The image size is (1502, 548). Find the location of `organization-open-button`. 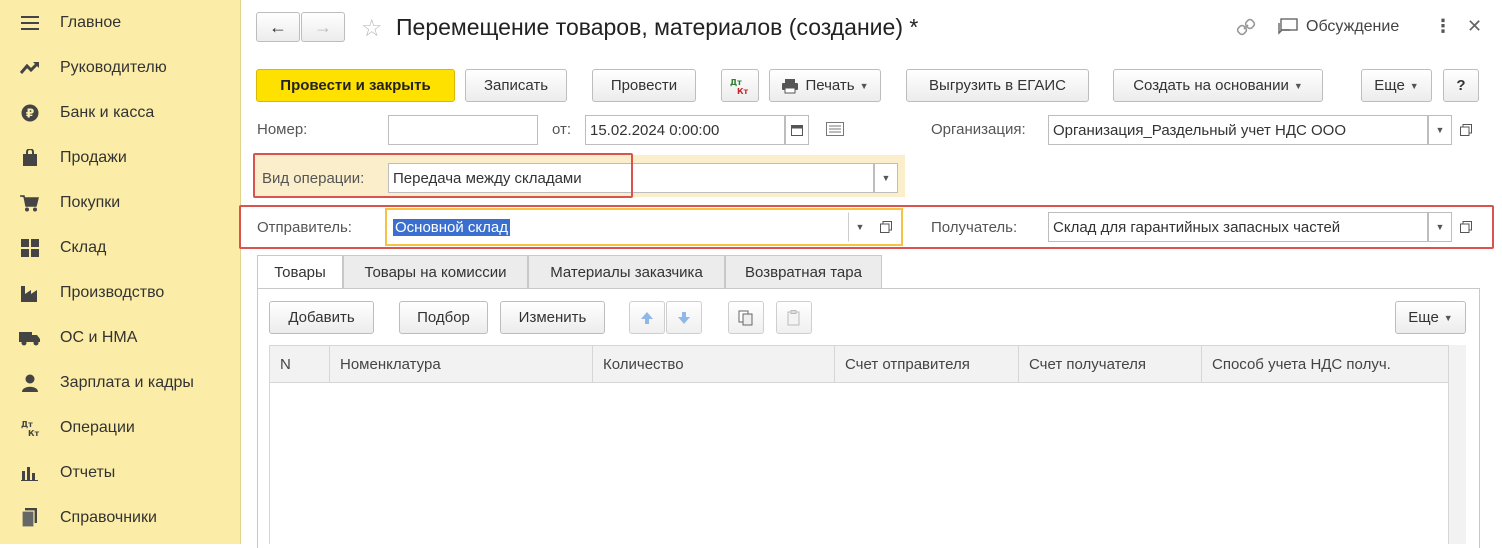

organization-open-button is located at coordinates (1466, 130).